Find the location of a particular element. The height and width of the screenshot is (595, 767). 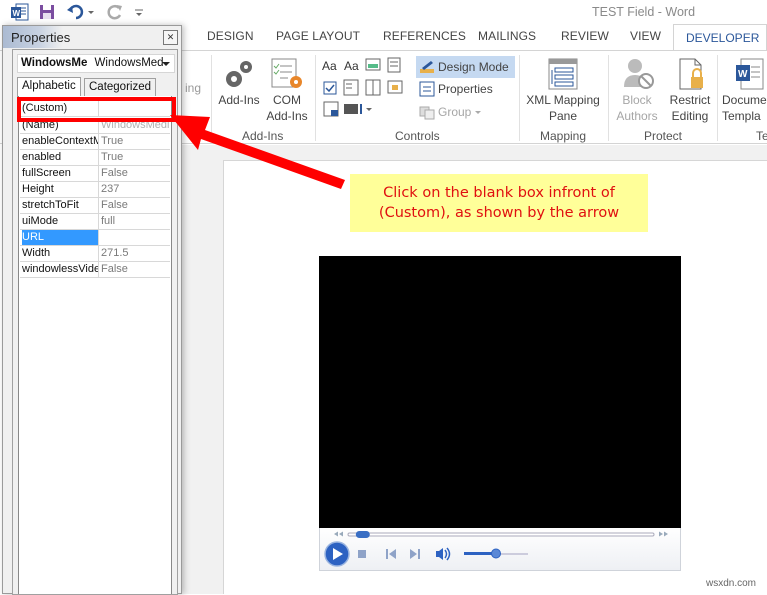

annotation-arrow is located at coordinates (257, 152).